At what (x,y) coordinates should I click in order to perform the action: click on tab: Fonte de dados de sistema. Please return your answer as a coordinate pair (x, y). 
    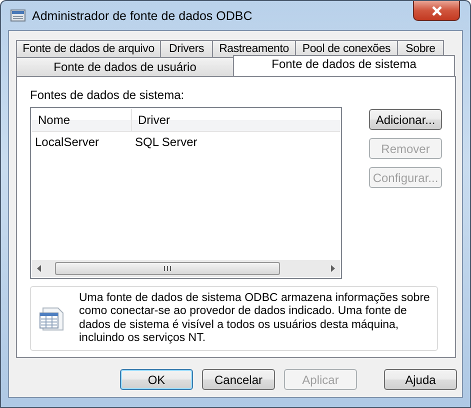
    Looking at the image, I should click on (344, 65).